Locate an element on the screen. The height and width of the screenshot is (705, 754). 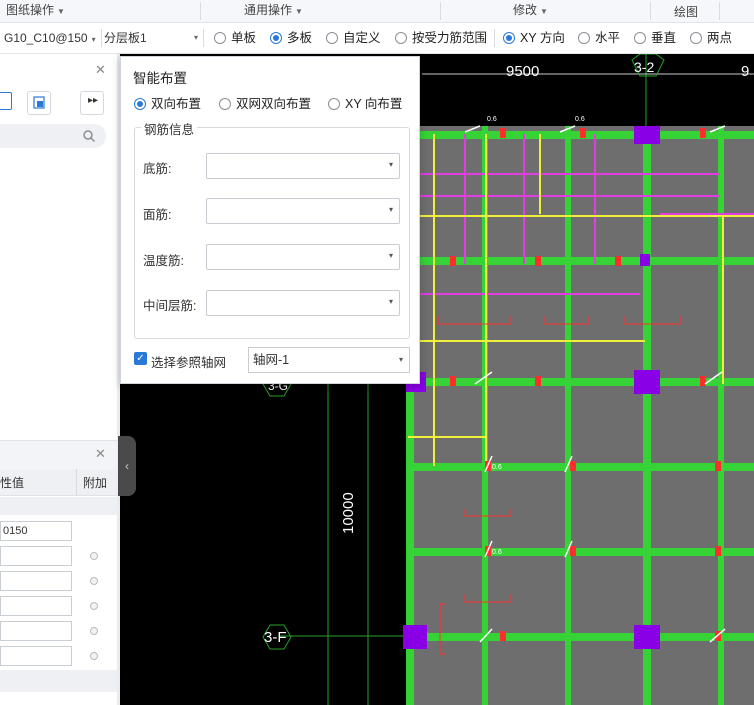
axis-label-left: 3-F is located at coordinates (275, 637).